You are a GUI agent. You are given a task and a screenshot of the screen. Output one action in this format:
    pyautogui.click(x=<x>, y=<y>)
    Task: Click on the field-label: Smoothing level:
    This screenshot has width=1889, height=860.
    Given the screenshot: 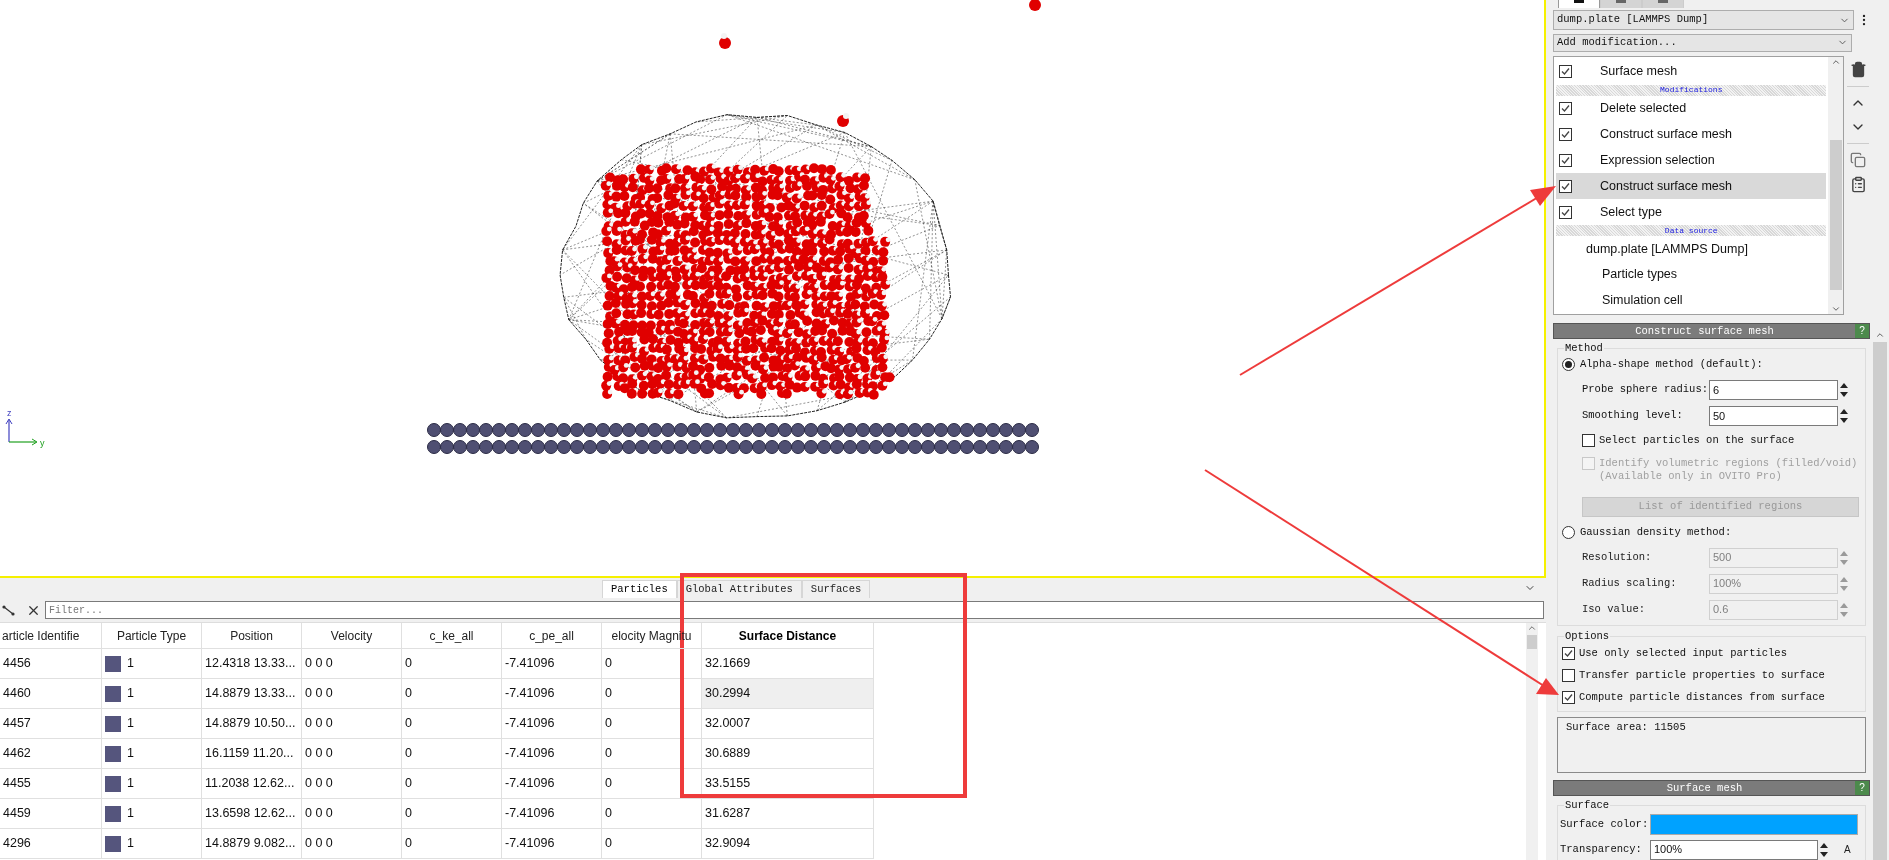 What is the action you would take?
    pyautogui.click(x=1633, y=415)
    